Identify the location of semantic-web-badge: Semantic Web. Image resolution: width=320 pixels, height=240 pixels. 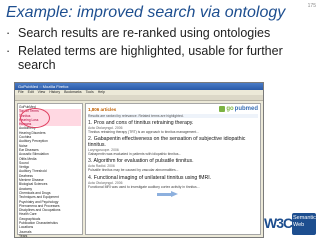
(304, 224).